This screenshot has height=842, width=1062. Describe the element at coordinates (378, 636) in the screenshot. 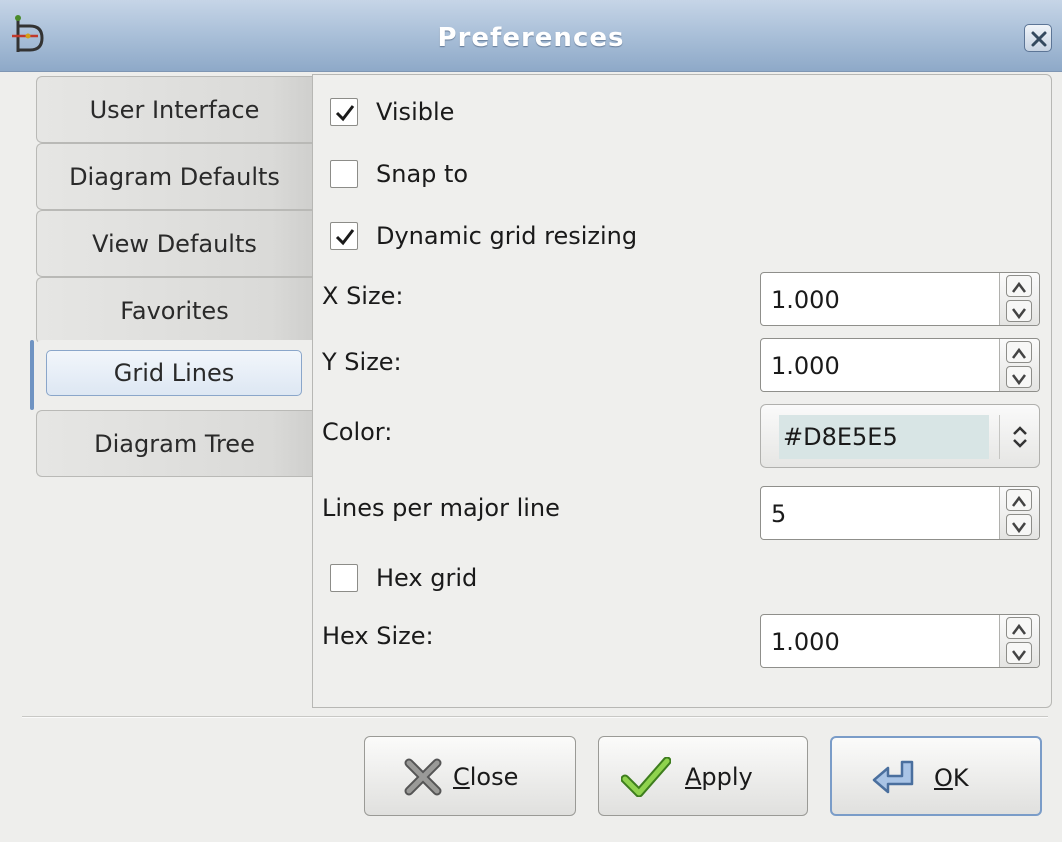

I see `hex-size-label: Hex Size:` at that location.